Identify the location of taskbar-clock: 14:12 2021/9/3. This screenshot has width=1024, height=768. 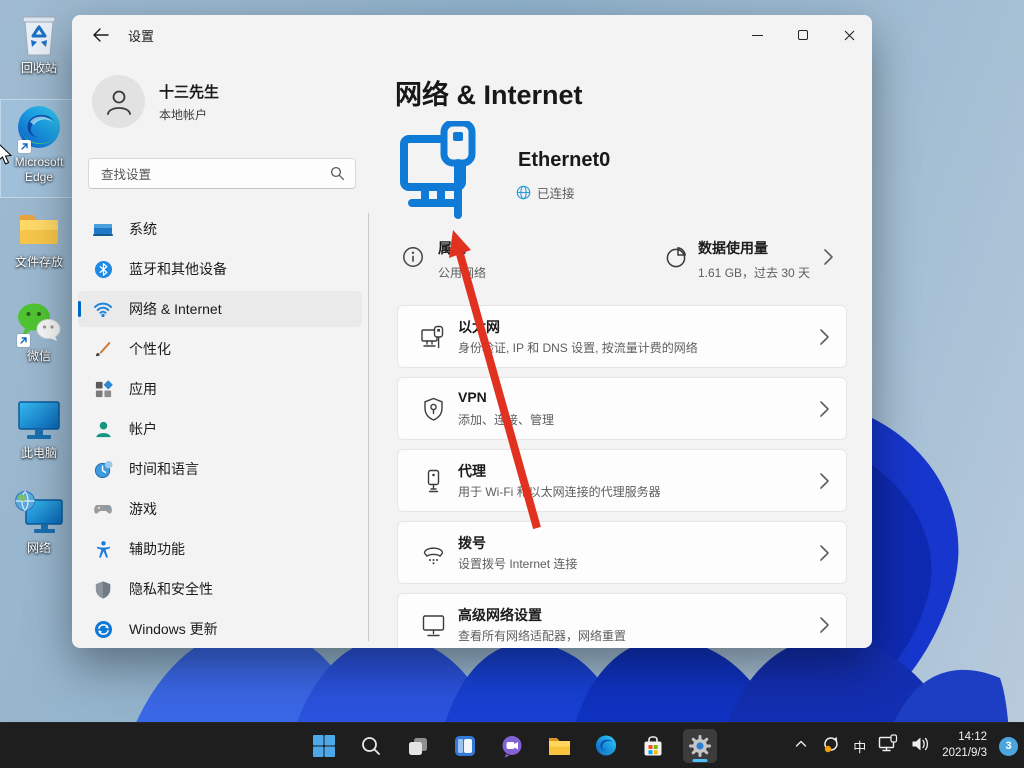
(964, 745).